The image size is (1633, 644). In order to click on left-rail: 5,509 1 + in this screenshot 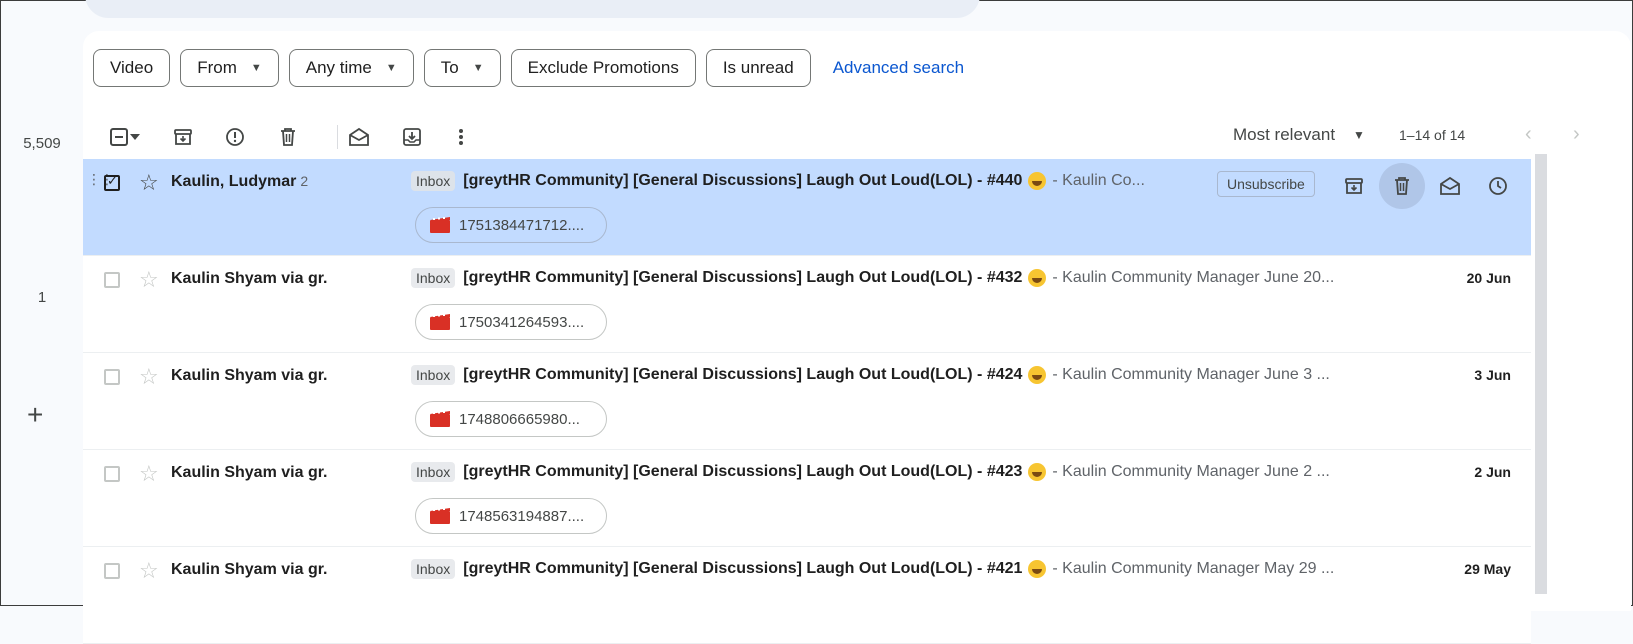, I will do `click(42, 304)`.